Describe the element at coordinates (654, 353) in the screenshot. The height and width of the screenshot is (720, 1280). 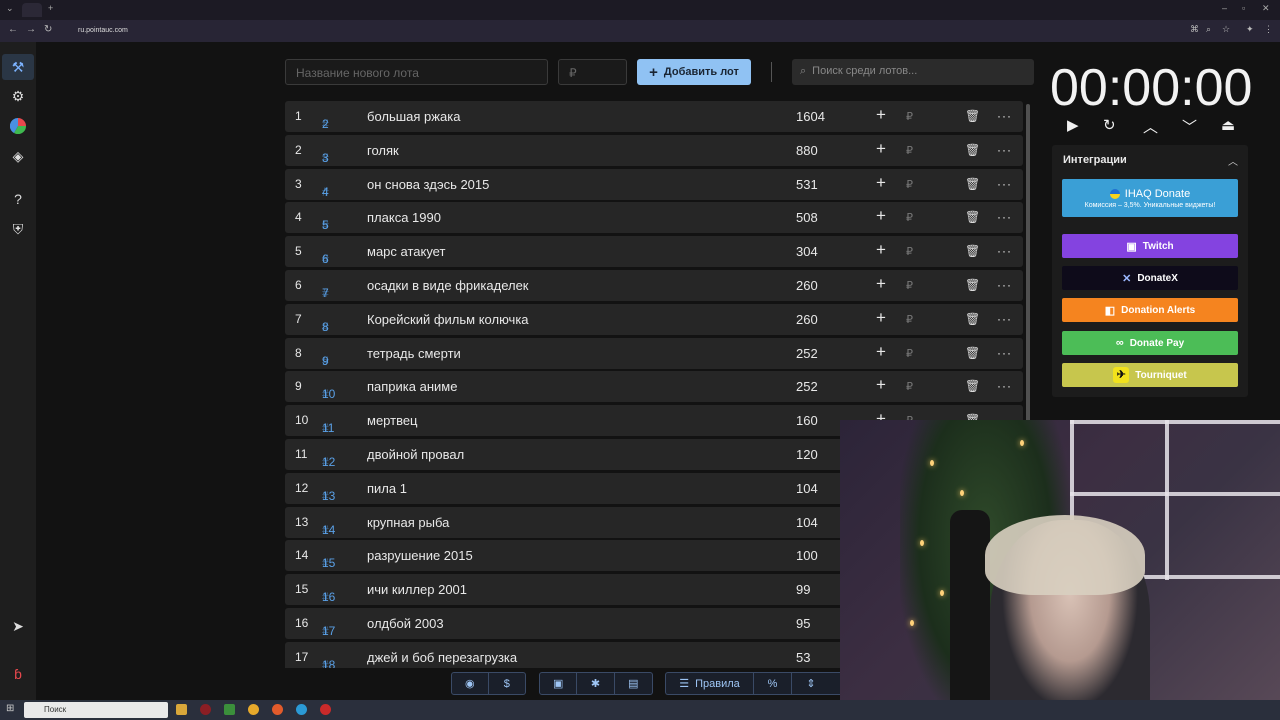
I see `lot-row: 8 #9 тетрадь смерти 252 + ₽ 🗑 ···` at that location.